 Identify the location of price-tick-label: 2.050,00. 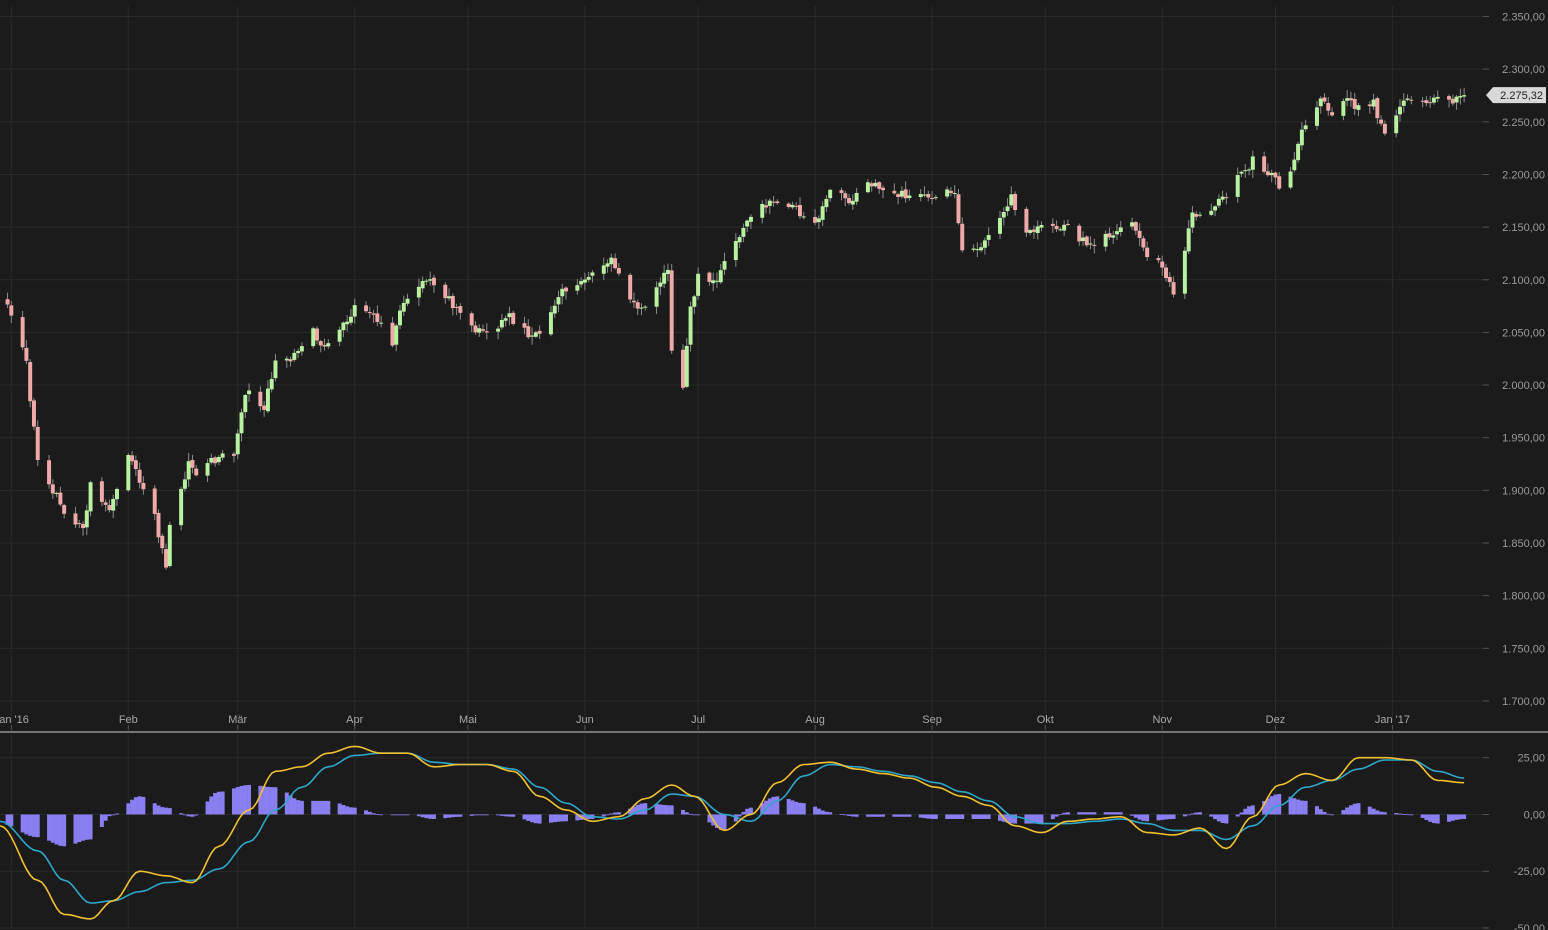
(1523, 333).